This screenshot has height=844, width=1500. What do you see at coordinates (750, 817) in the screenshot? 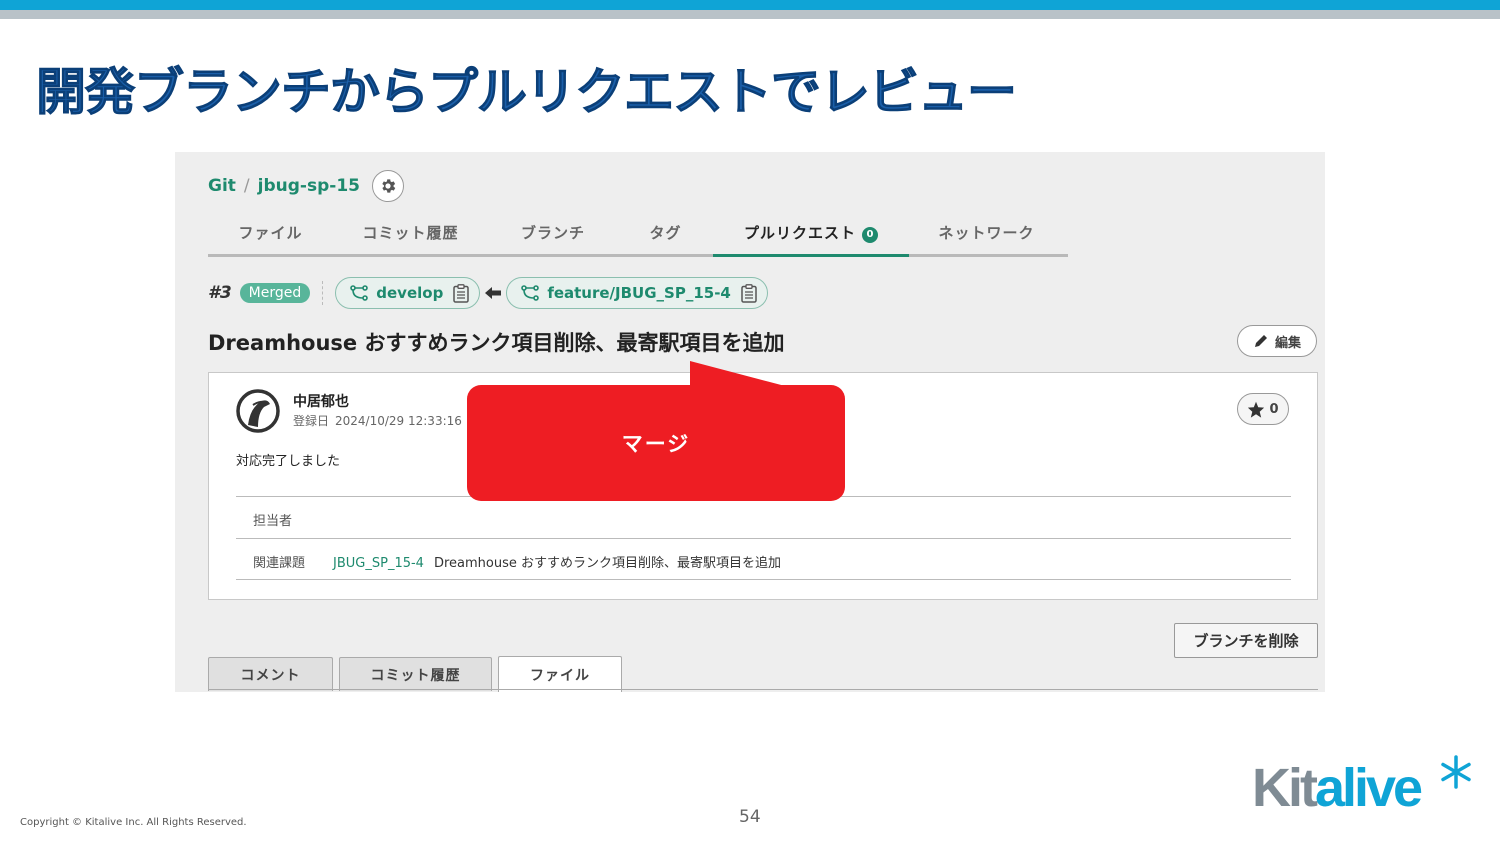
I see `page-number: 54` at bounding box center [750, 817].